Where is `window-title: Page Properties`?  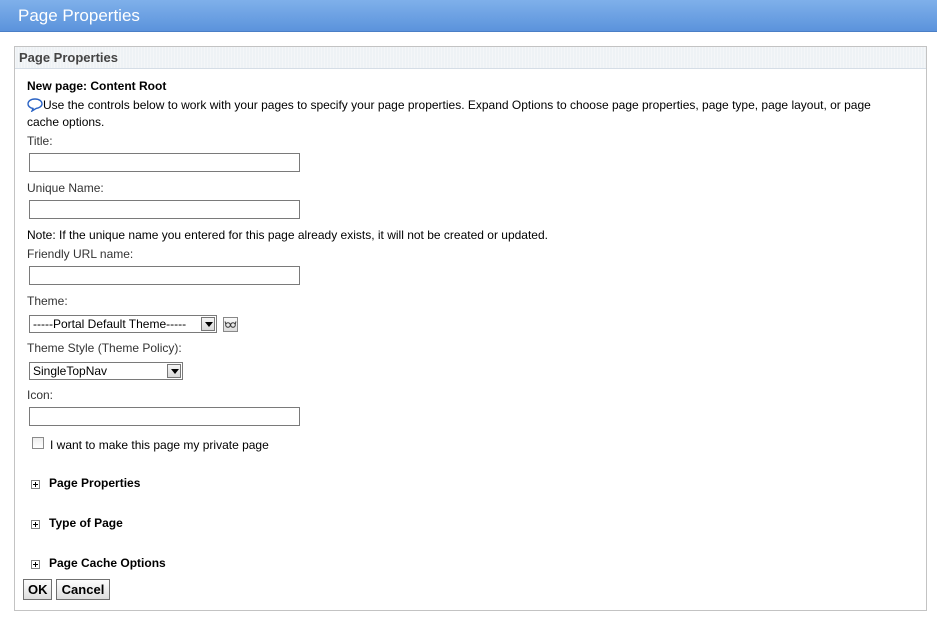 window-title: Page Properties is located at coordinates (79, 15).